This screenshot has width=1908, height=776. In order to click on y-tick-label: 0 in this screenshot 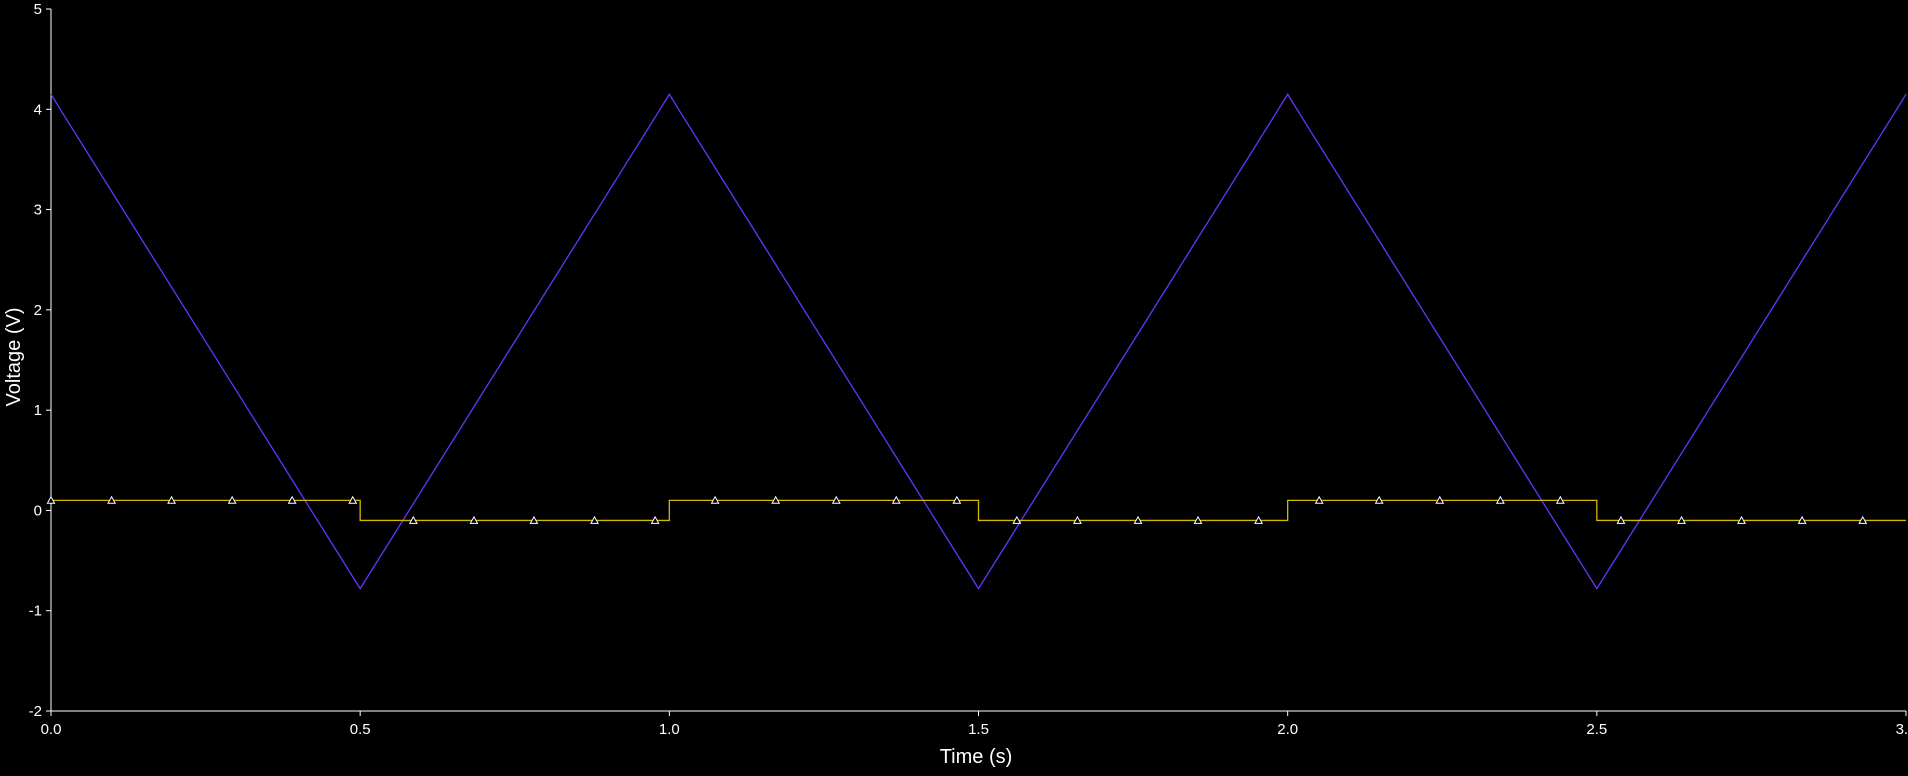, I will do `click(38, 510)`.